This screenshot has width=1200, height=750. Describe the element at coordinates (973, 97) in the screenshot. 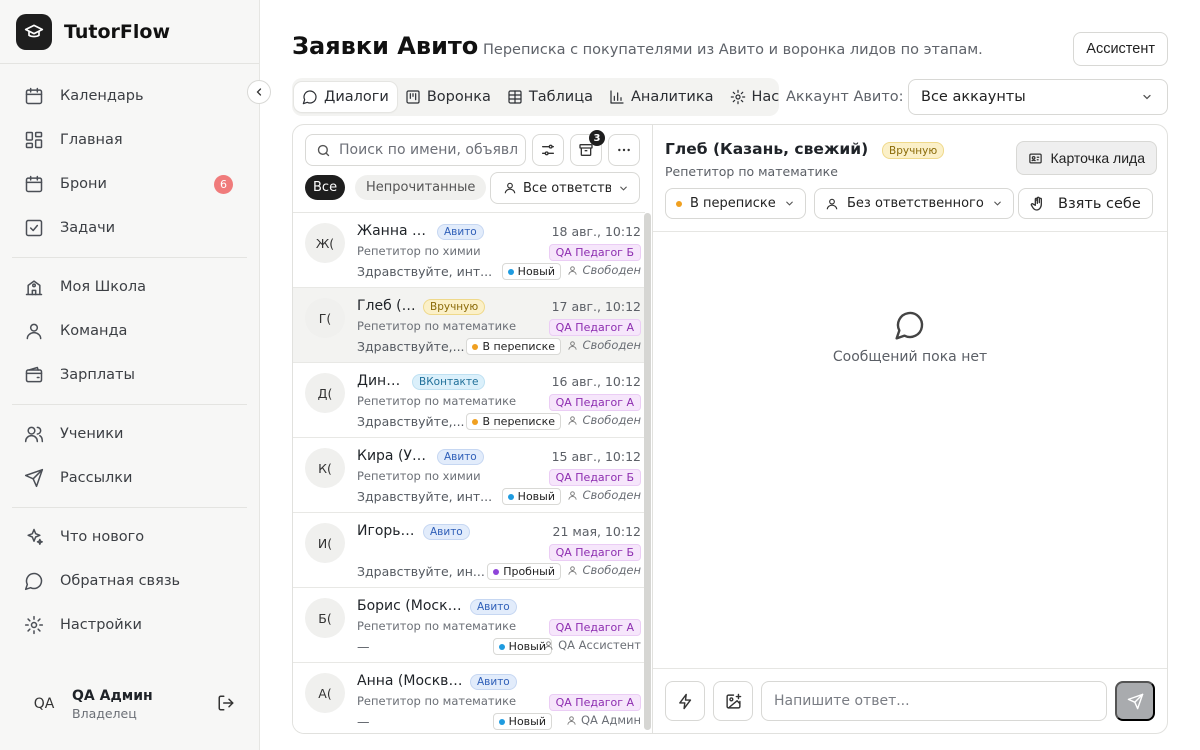

I see `account-select-value: Все аккаунты` at that location.